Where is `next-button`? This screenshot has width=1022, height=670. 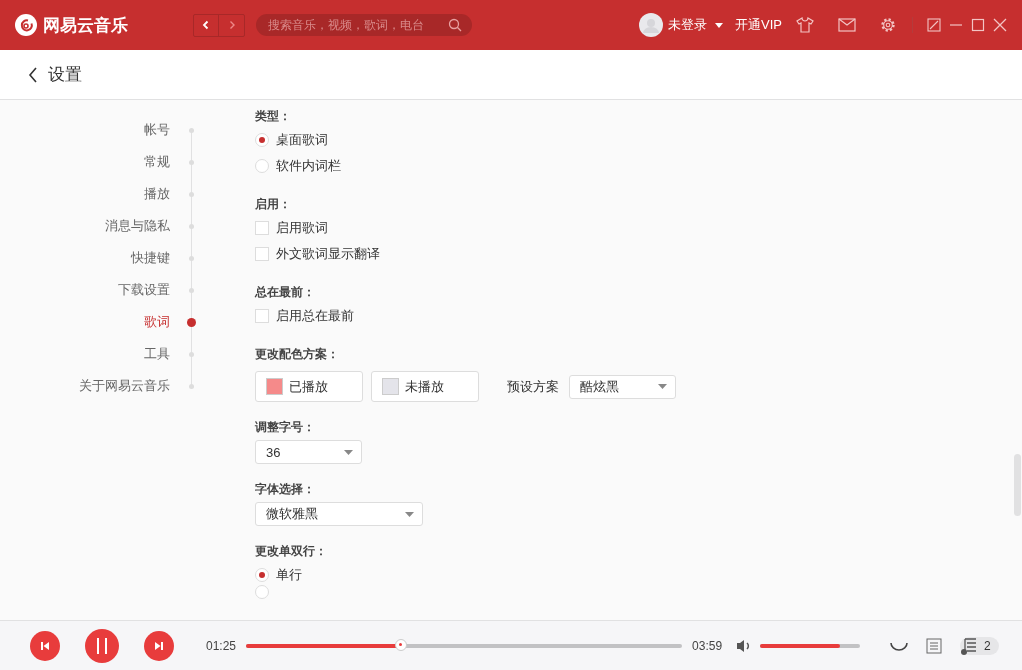 next-button is located at coordinates (159, 645).